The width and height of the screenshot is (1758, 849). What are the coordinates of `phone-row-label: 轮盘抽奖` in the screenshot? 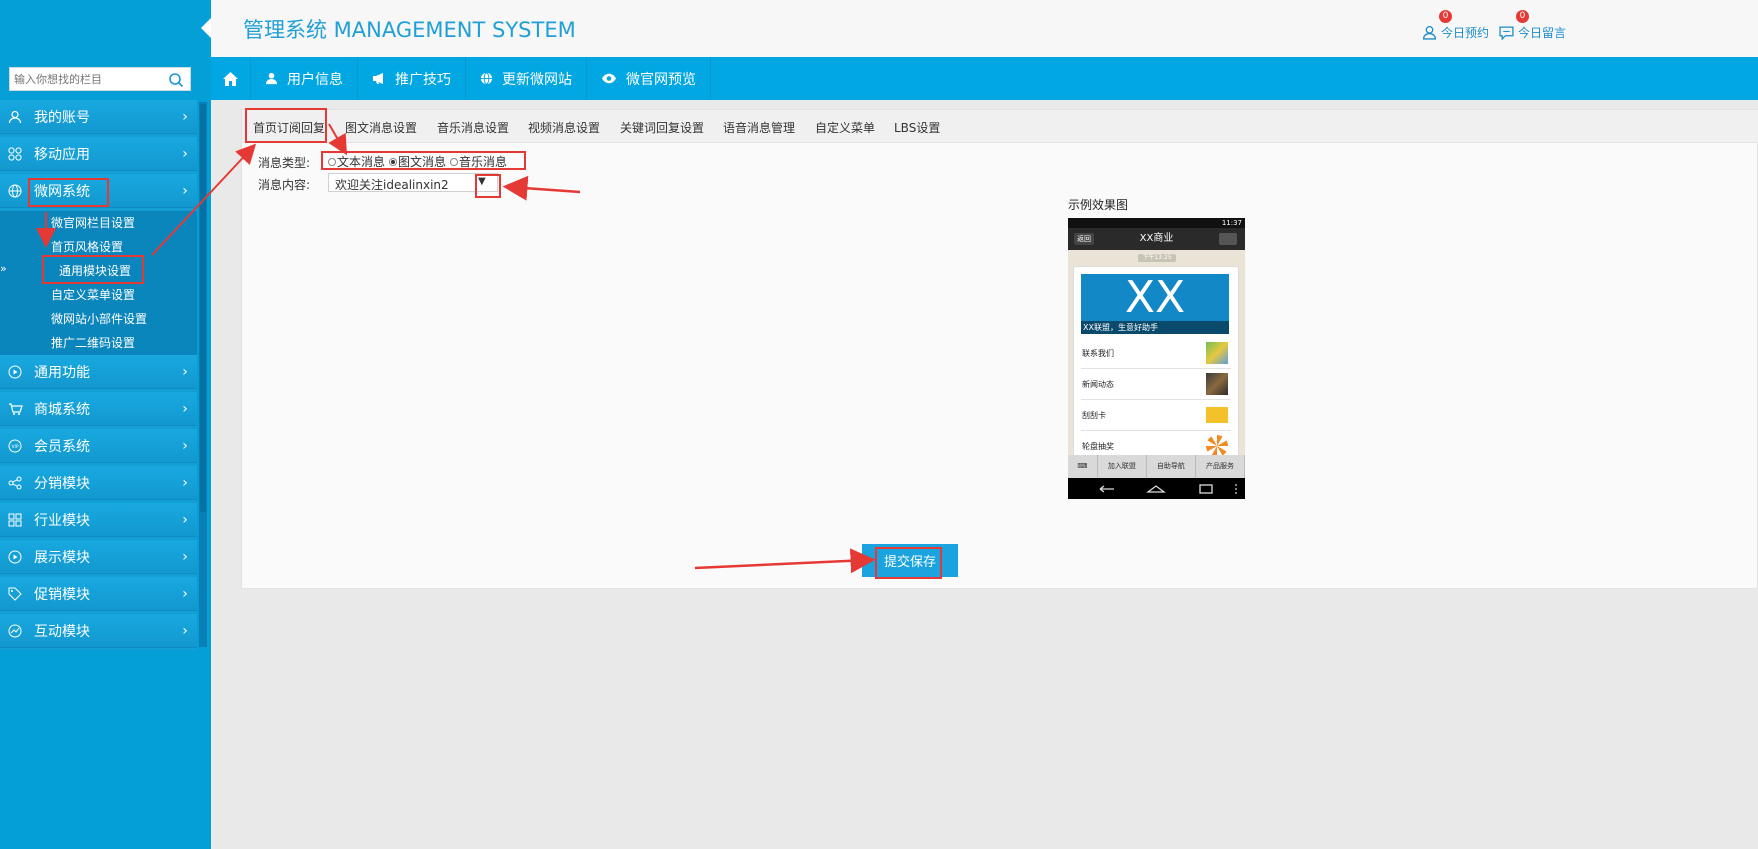 It's located at (1098, 446).